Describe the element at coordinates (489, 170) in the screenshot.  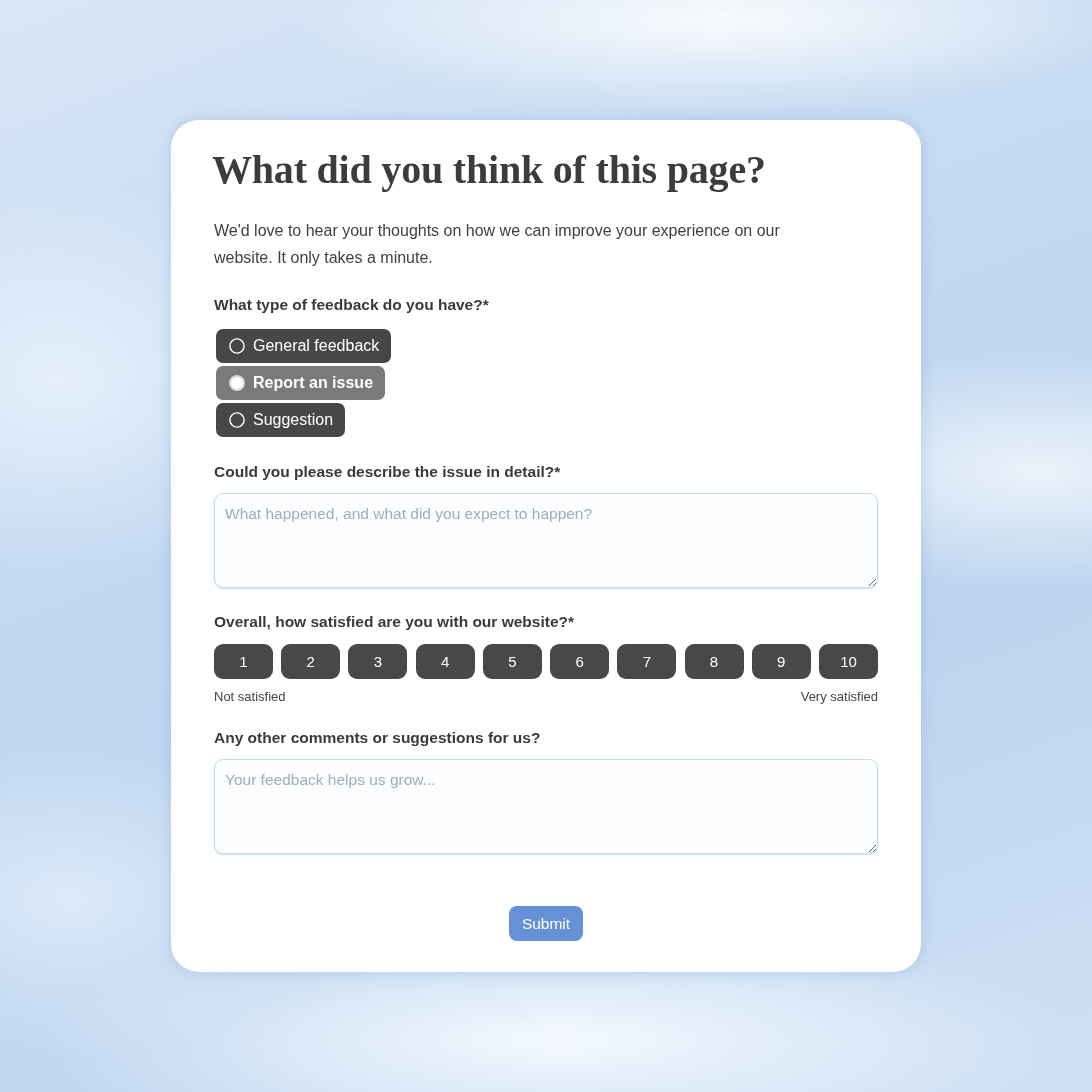
I see `page-title: What did you think of this page?` at that location.